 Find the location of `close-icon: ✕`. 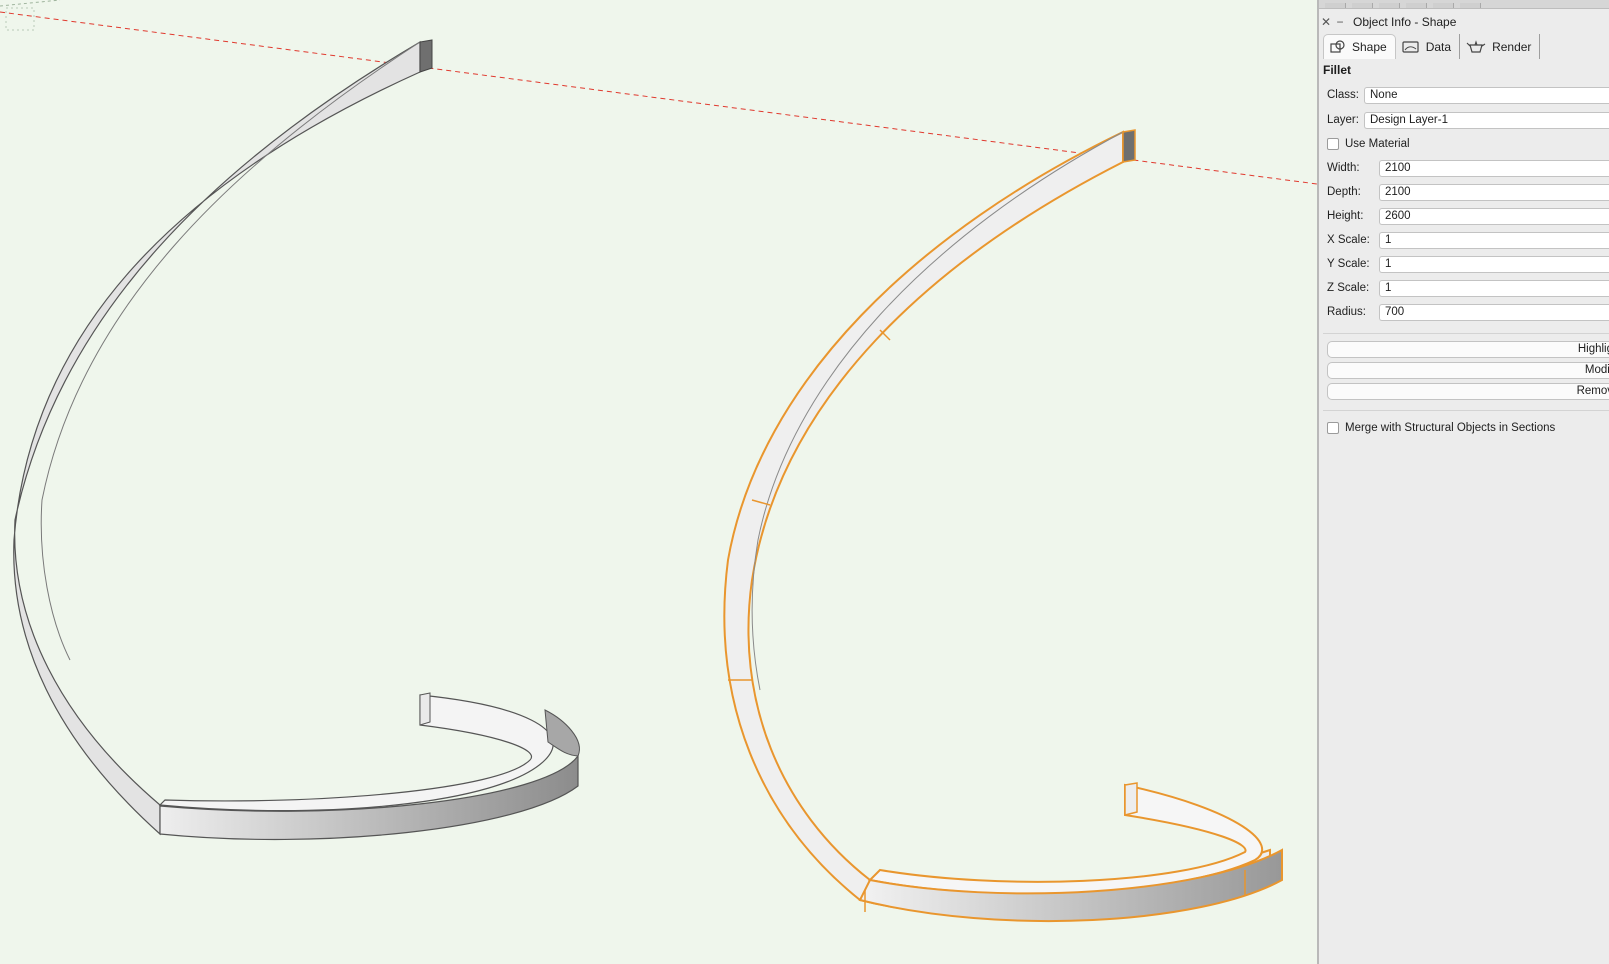

close-icon: ✕ is located at coordinates (1326, 22).